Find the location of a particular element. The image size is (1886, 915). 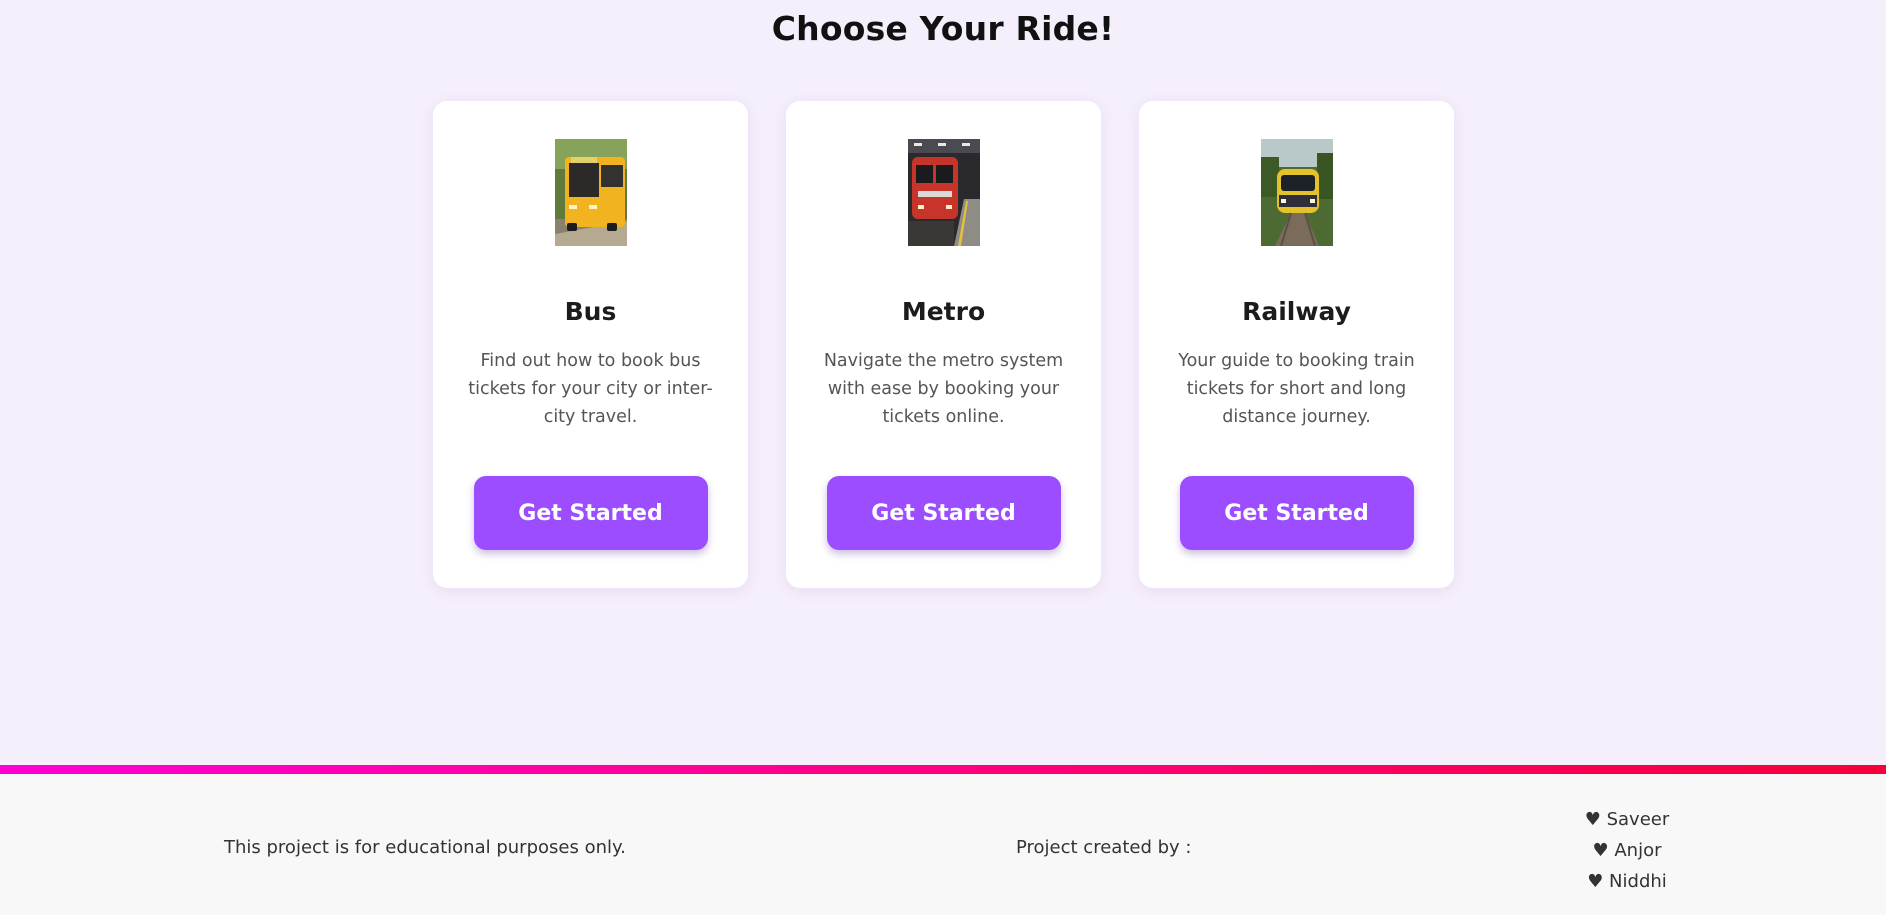

footer-credit-label: Project created by : is located at coordinates (1104, 847).